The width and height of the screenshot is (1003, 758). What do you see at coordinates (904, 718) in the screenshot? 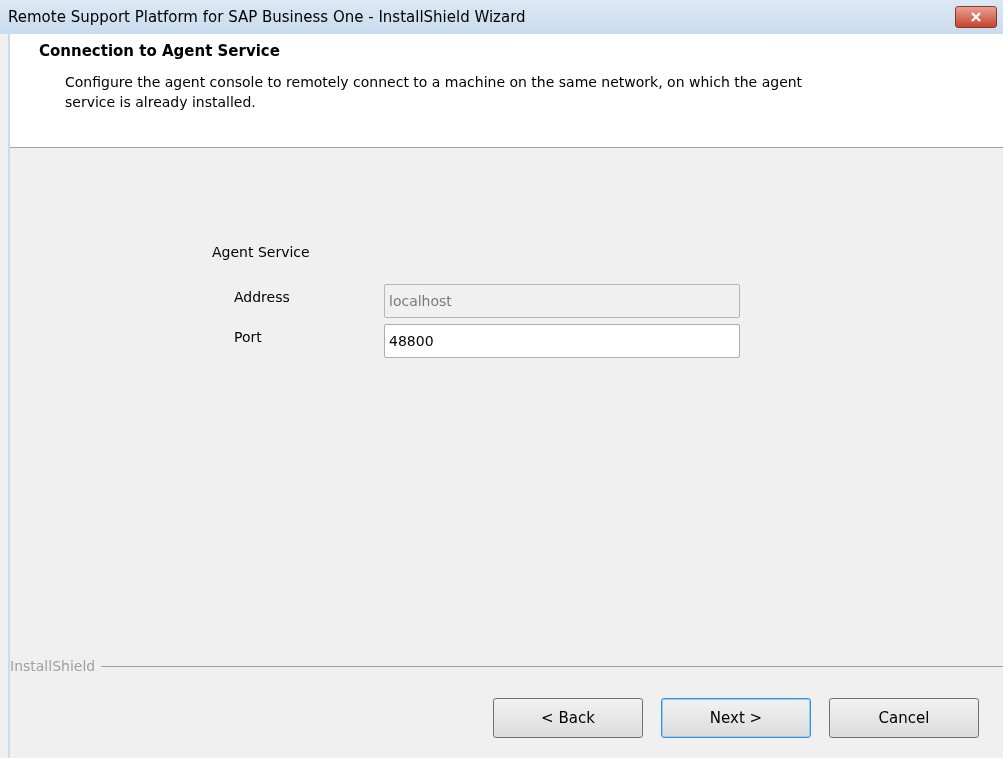
I see `wizard-button: Cancel` at bounding box center [904, 718].